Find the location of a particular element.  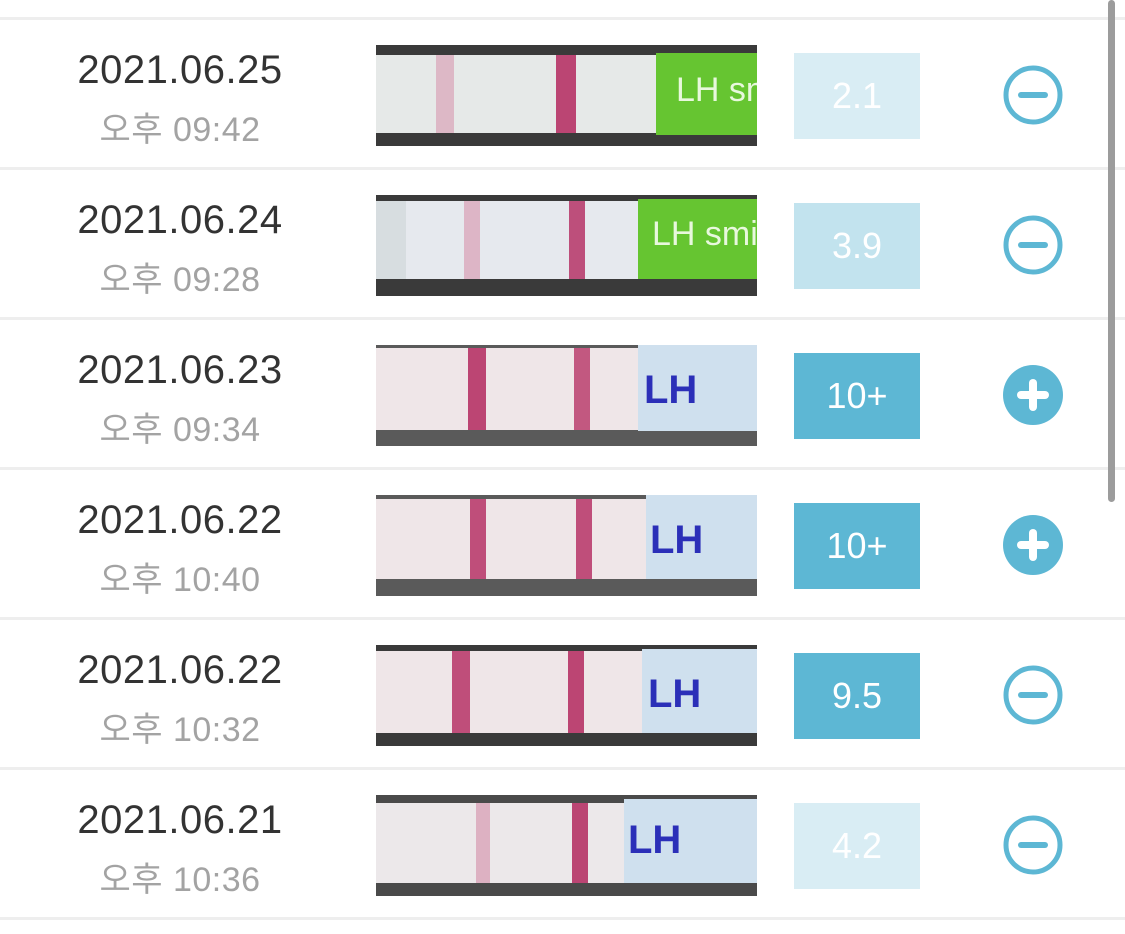

test-time: 오후 10:32 is located at coordinates (180, 730).